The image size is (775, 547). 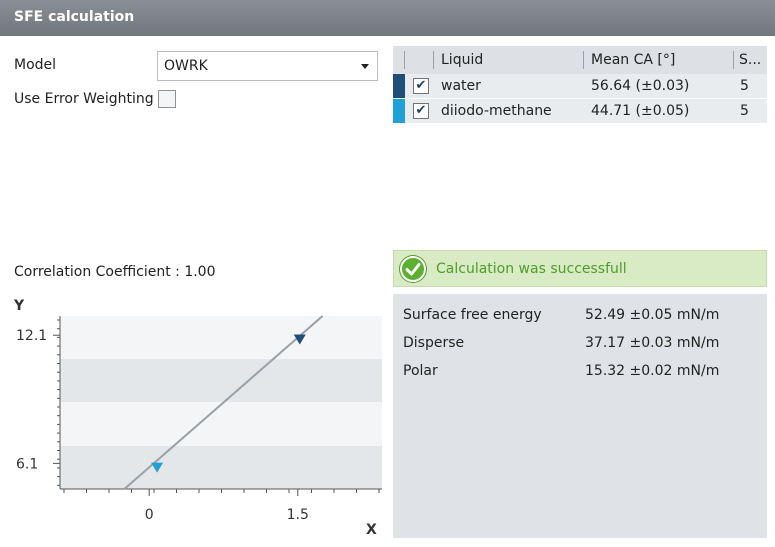 I want to click on x-tick-label: 0, so click(x=149, y=515).